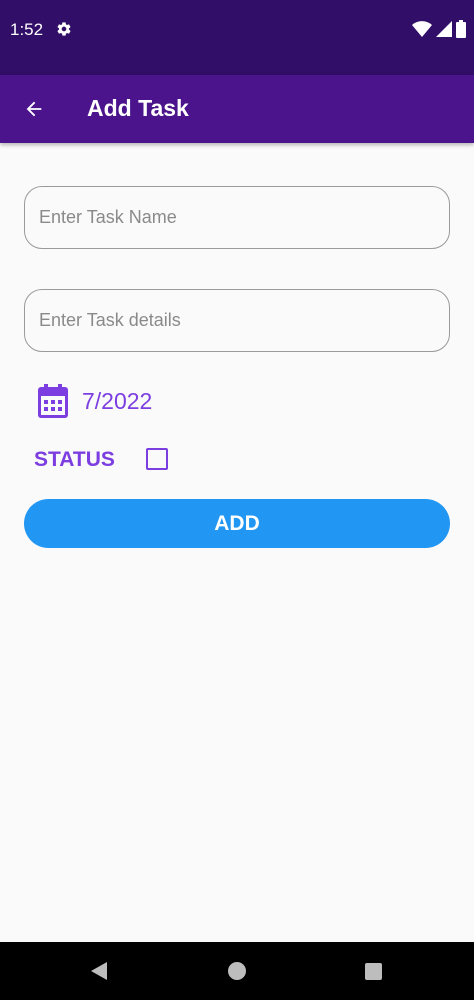 The height and width of the screenshot is (1000, 474). I want to click on app-bar: Add Task, so click(237, 109).